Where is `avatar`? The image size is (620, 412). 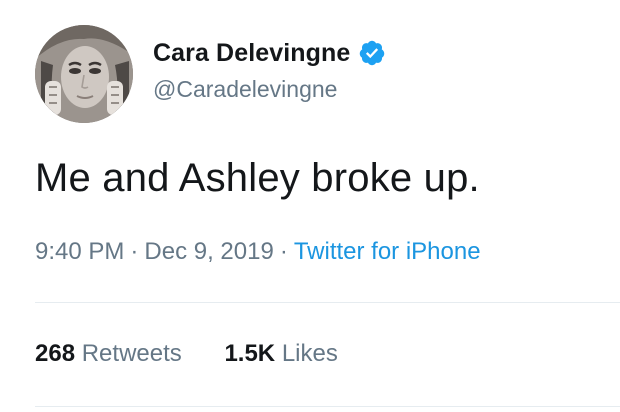
avatar is located at coordinates (84, 74).